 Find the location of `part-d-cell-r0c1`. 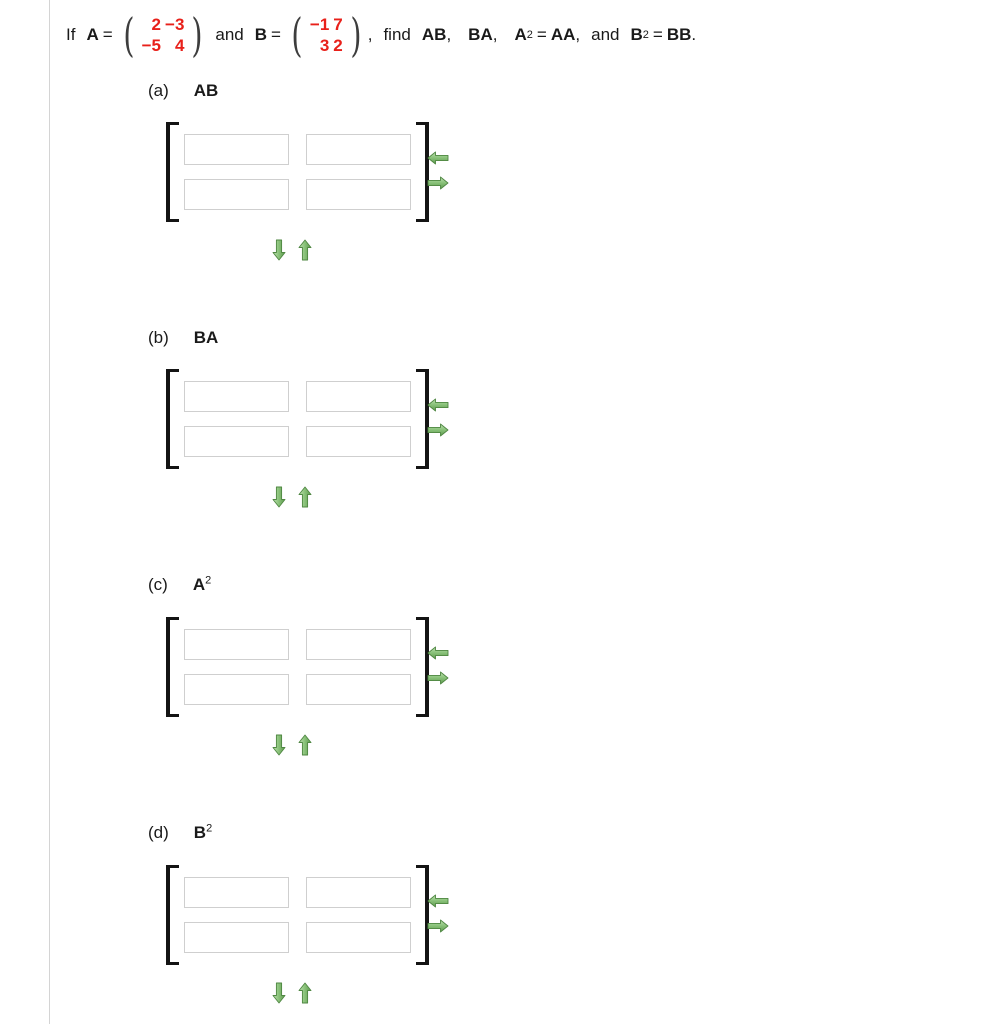

part-d-cell-r0c1 is located at coordinates (358, 892).